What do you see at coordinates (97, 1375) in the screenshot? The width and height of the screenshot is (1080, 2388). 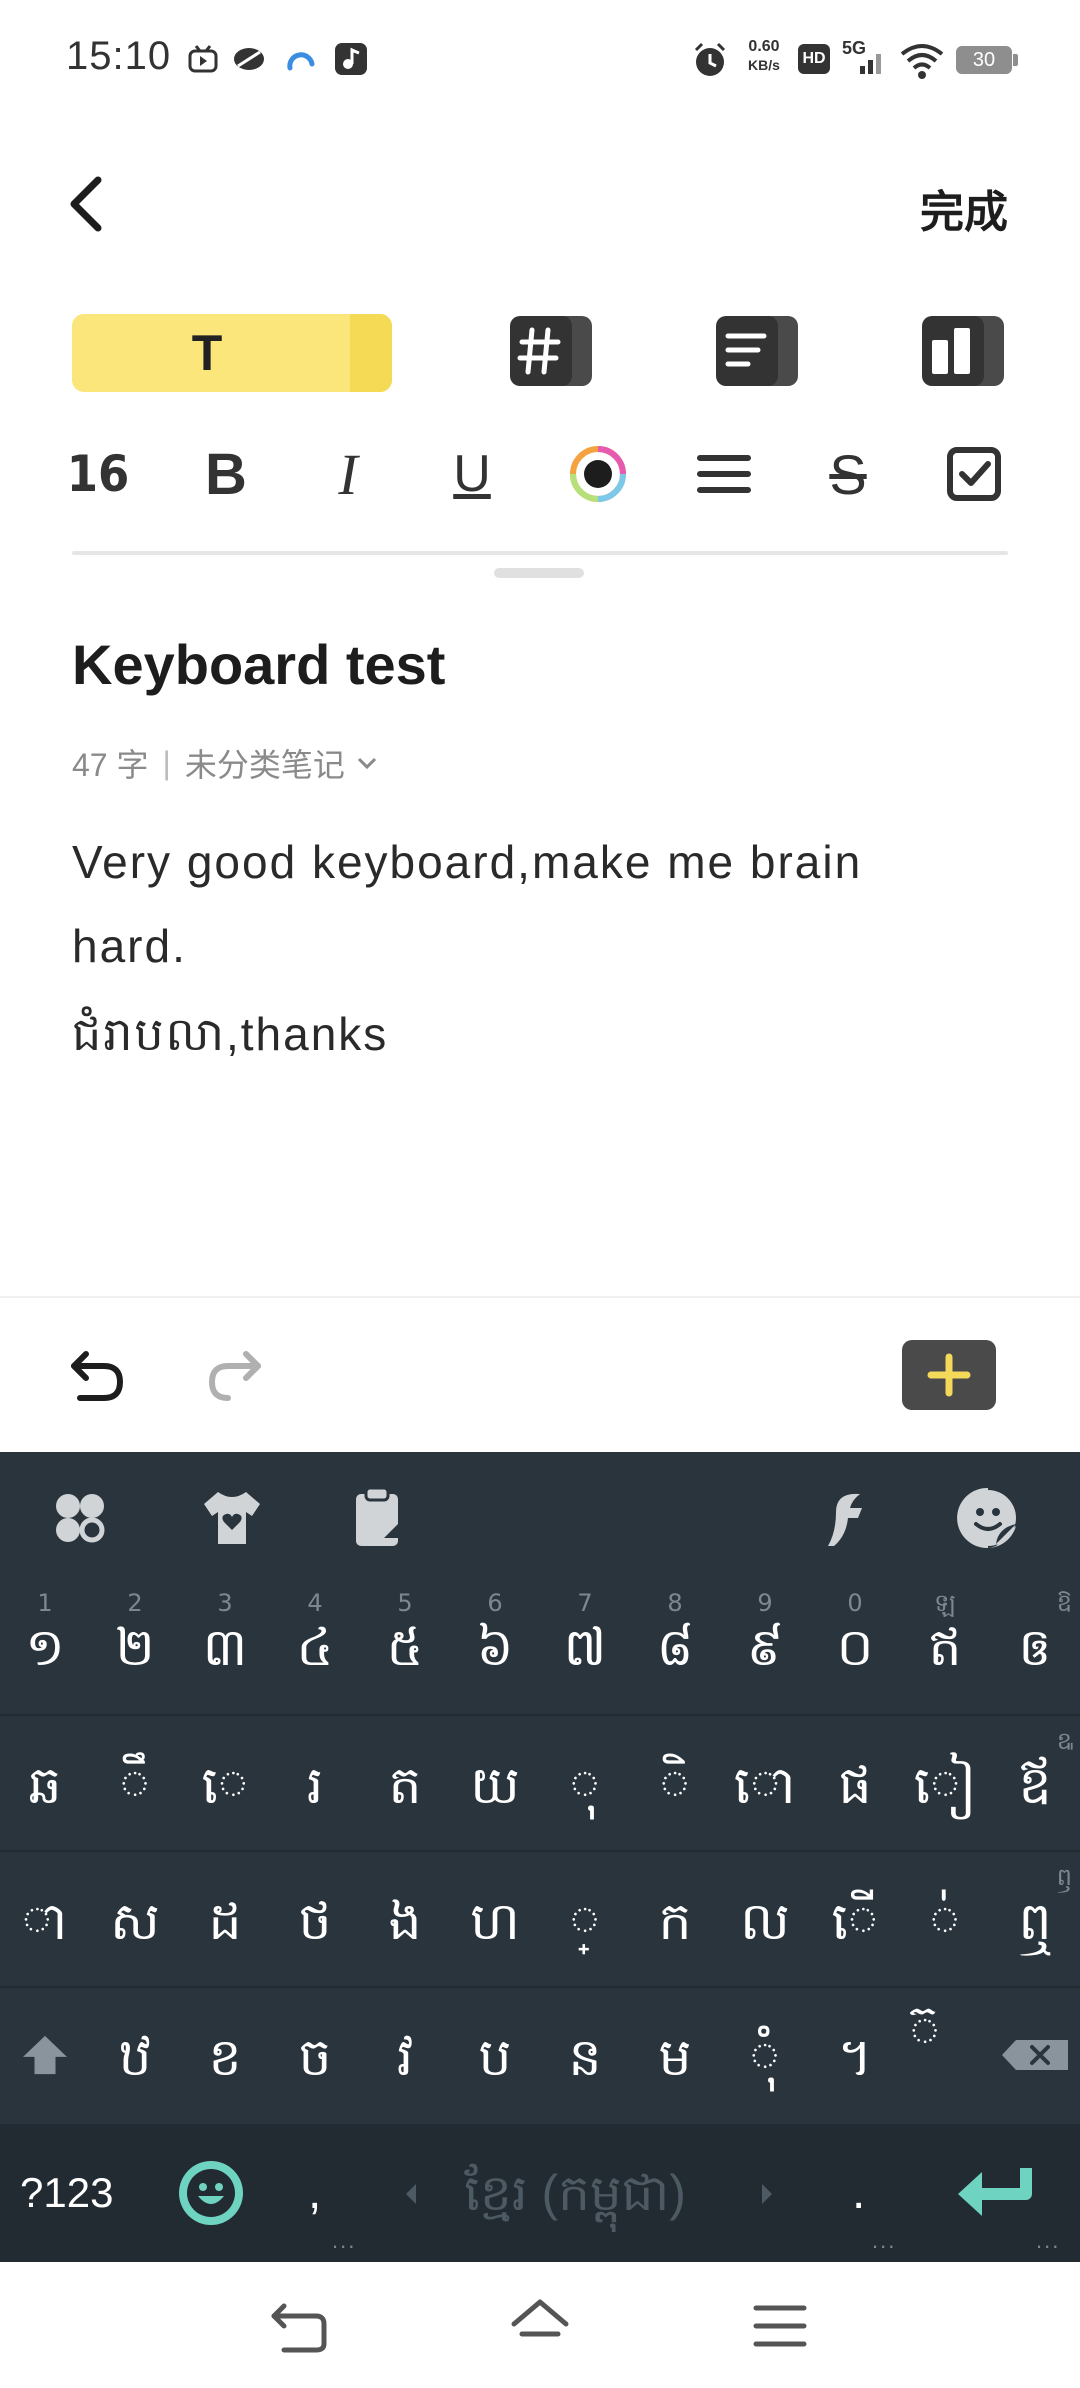 I see `undo-icon` at bounding box center [97, 1375].